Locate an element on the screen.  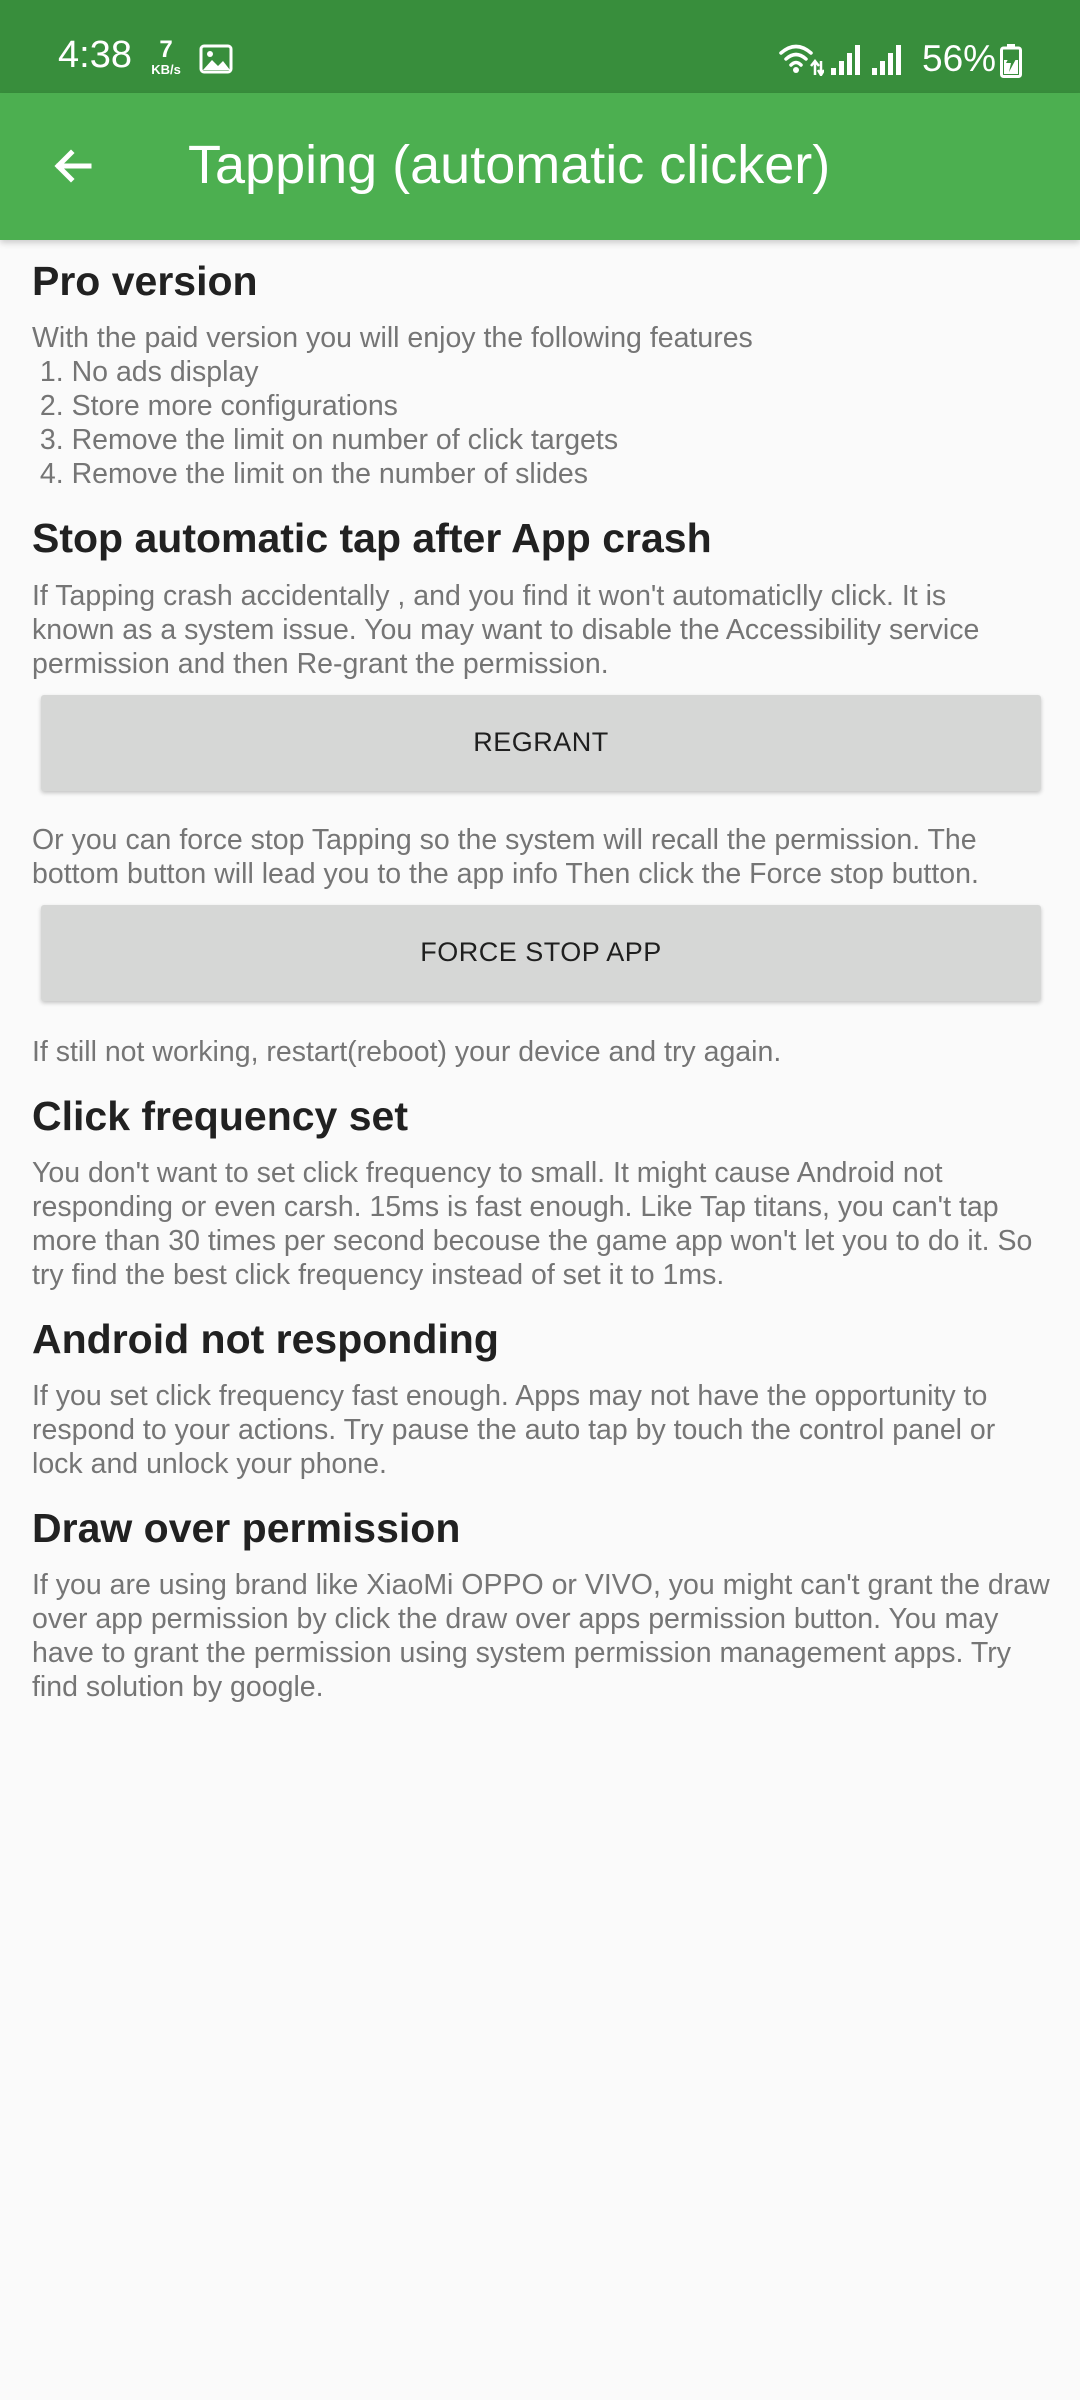
network-speed: 7 KB/s is located at coordinates (166, 56).